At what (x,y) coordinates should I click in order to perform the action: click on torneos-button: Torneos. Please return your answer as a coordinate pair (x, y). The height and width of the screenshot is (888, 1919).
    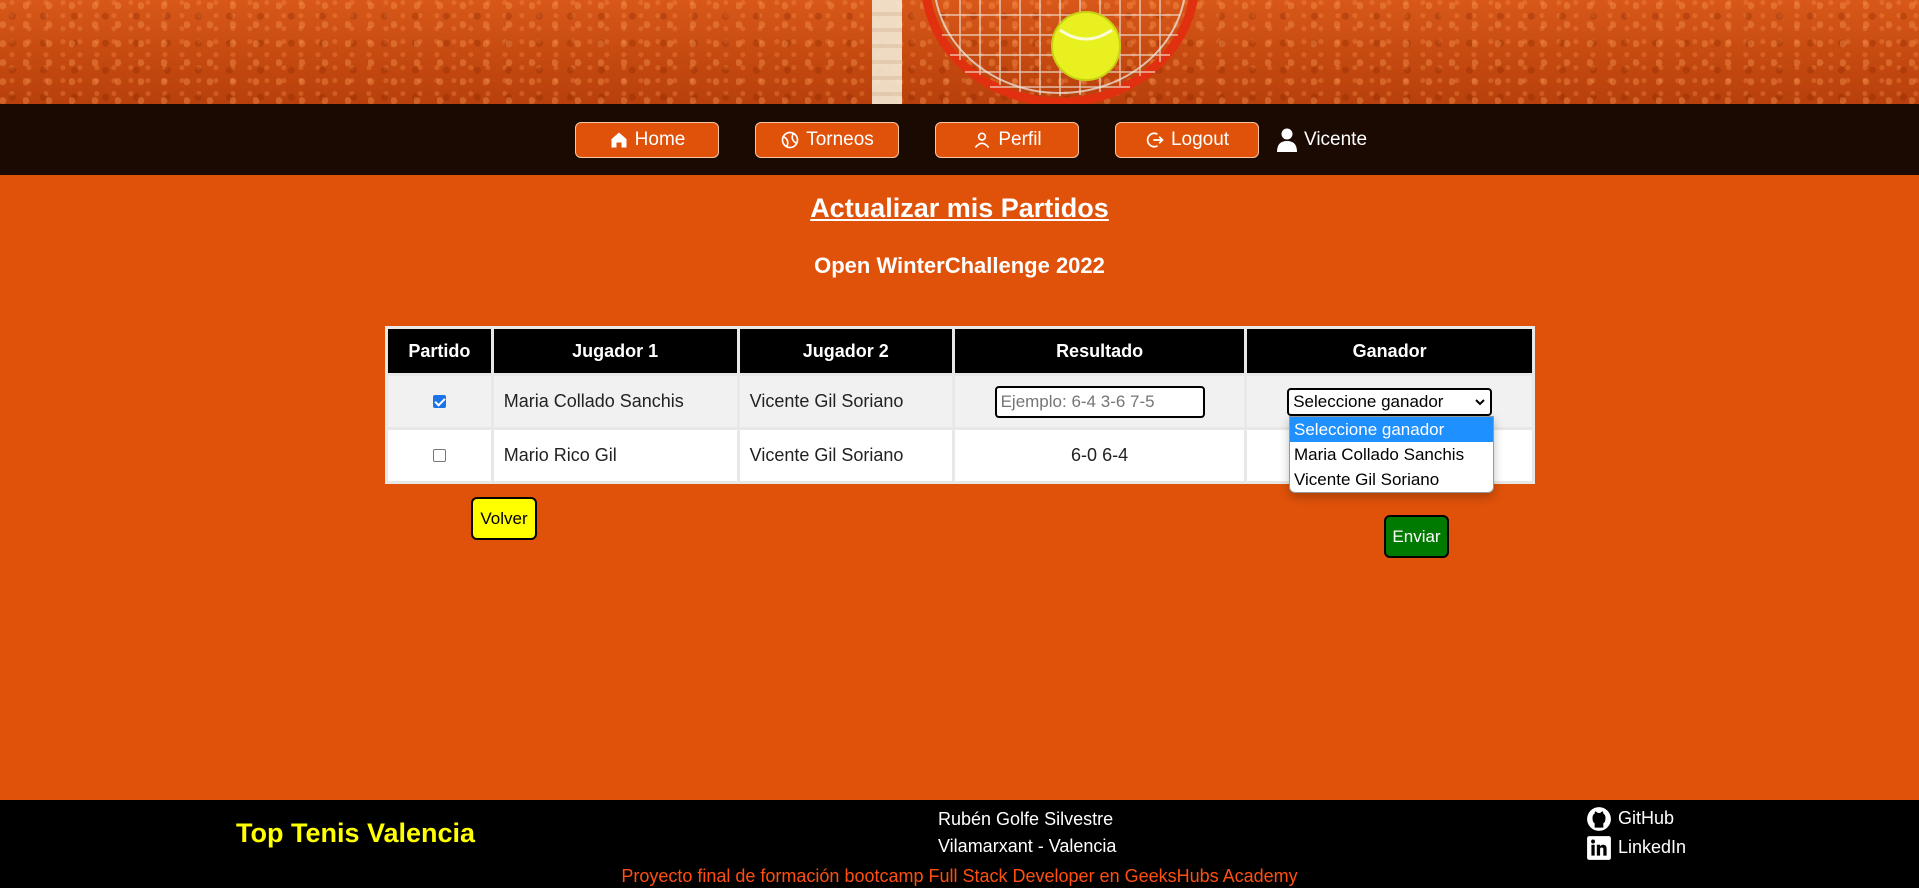
    Looking at the image, I should click on (827, 140).